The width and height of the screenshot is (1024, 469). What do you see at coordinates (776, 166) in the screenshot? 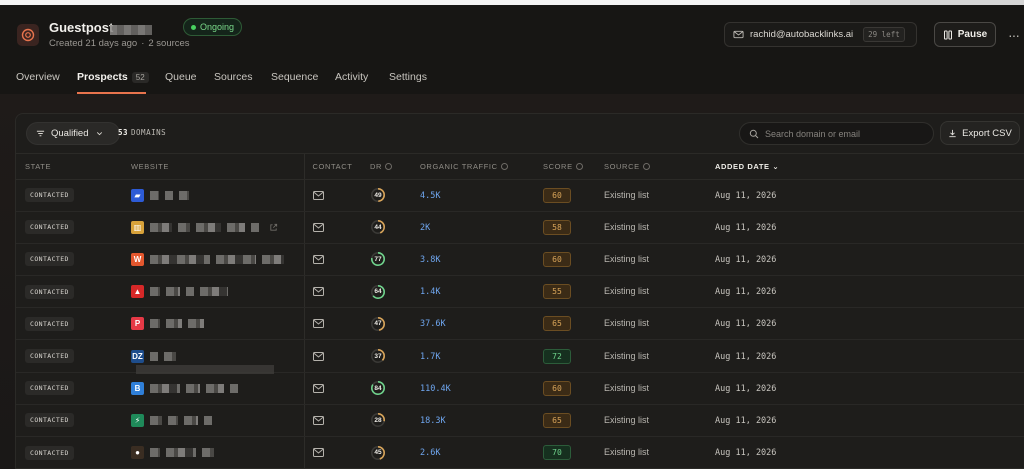
I see `sort-desc-icon: ⌄` at bounding box center [776, 166].